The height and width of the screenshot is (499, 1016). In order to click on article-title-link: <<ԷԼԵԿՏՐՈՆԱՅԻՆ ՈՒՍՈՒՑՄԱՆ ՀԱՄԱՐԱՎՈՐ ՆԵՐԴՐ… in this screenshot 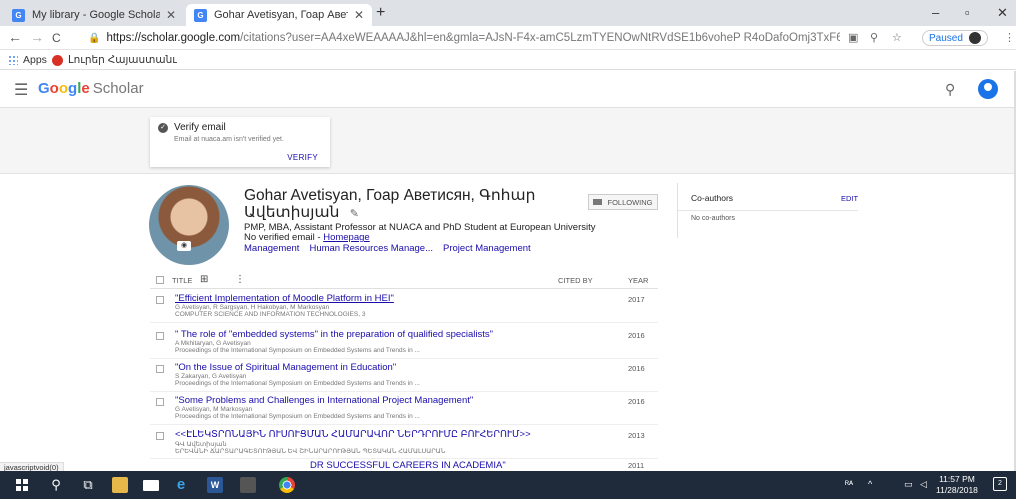, I will do `click(353, 434)`.